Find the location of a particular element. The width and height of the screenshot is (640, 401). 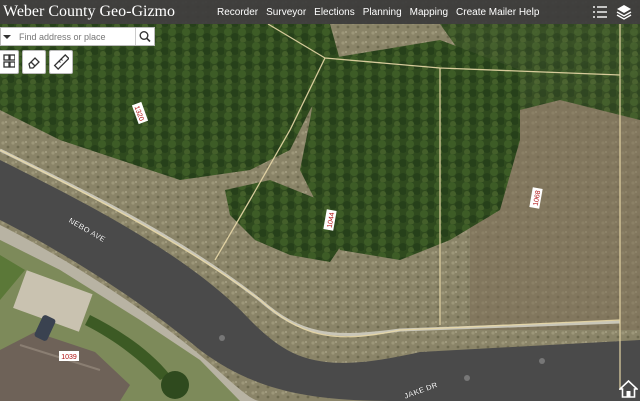

eraser-icon is located at coordinates (34, 63).